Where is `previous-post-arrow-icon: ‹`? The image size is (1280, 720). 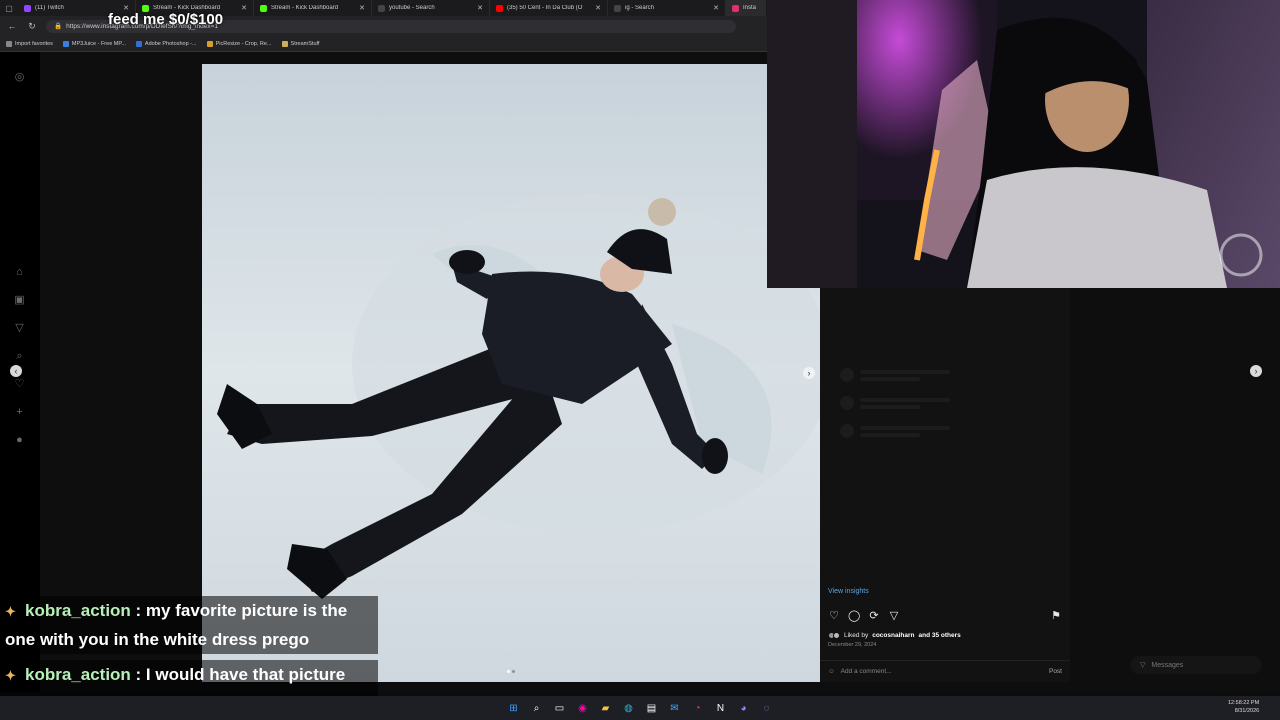
previous-post-arrow-icon: ‹ is located at coordinates (16, 371).